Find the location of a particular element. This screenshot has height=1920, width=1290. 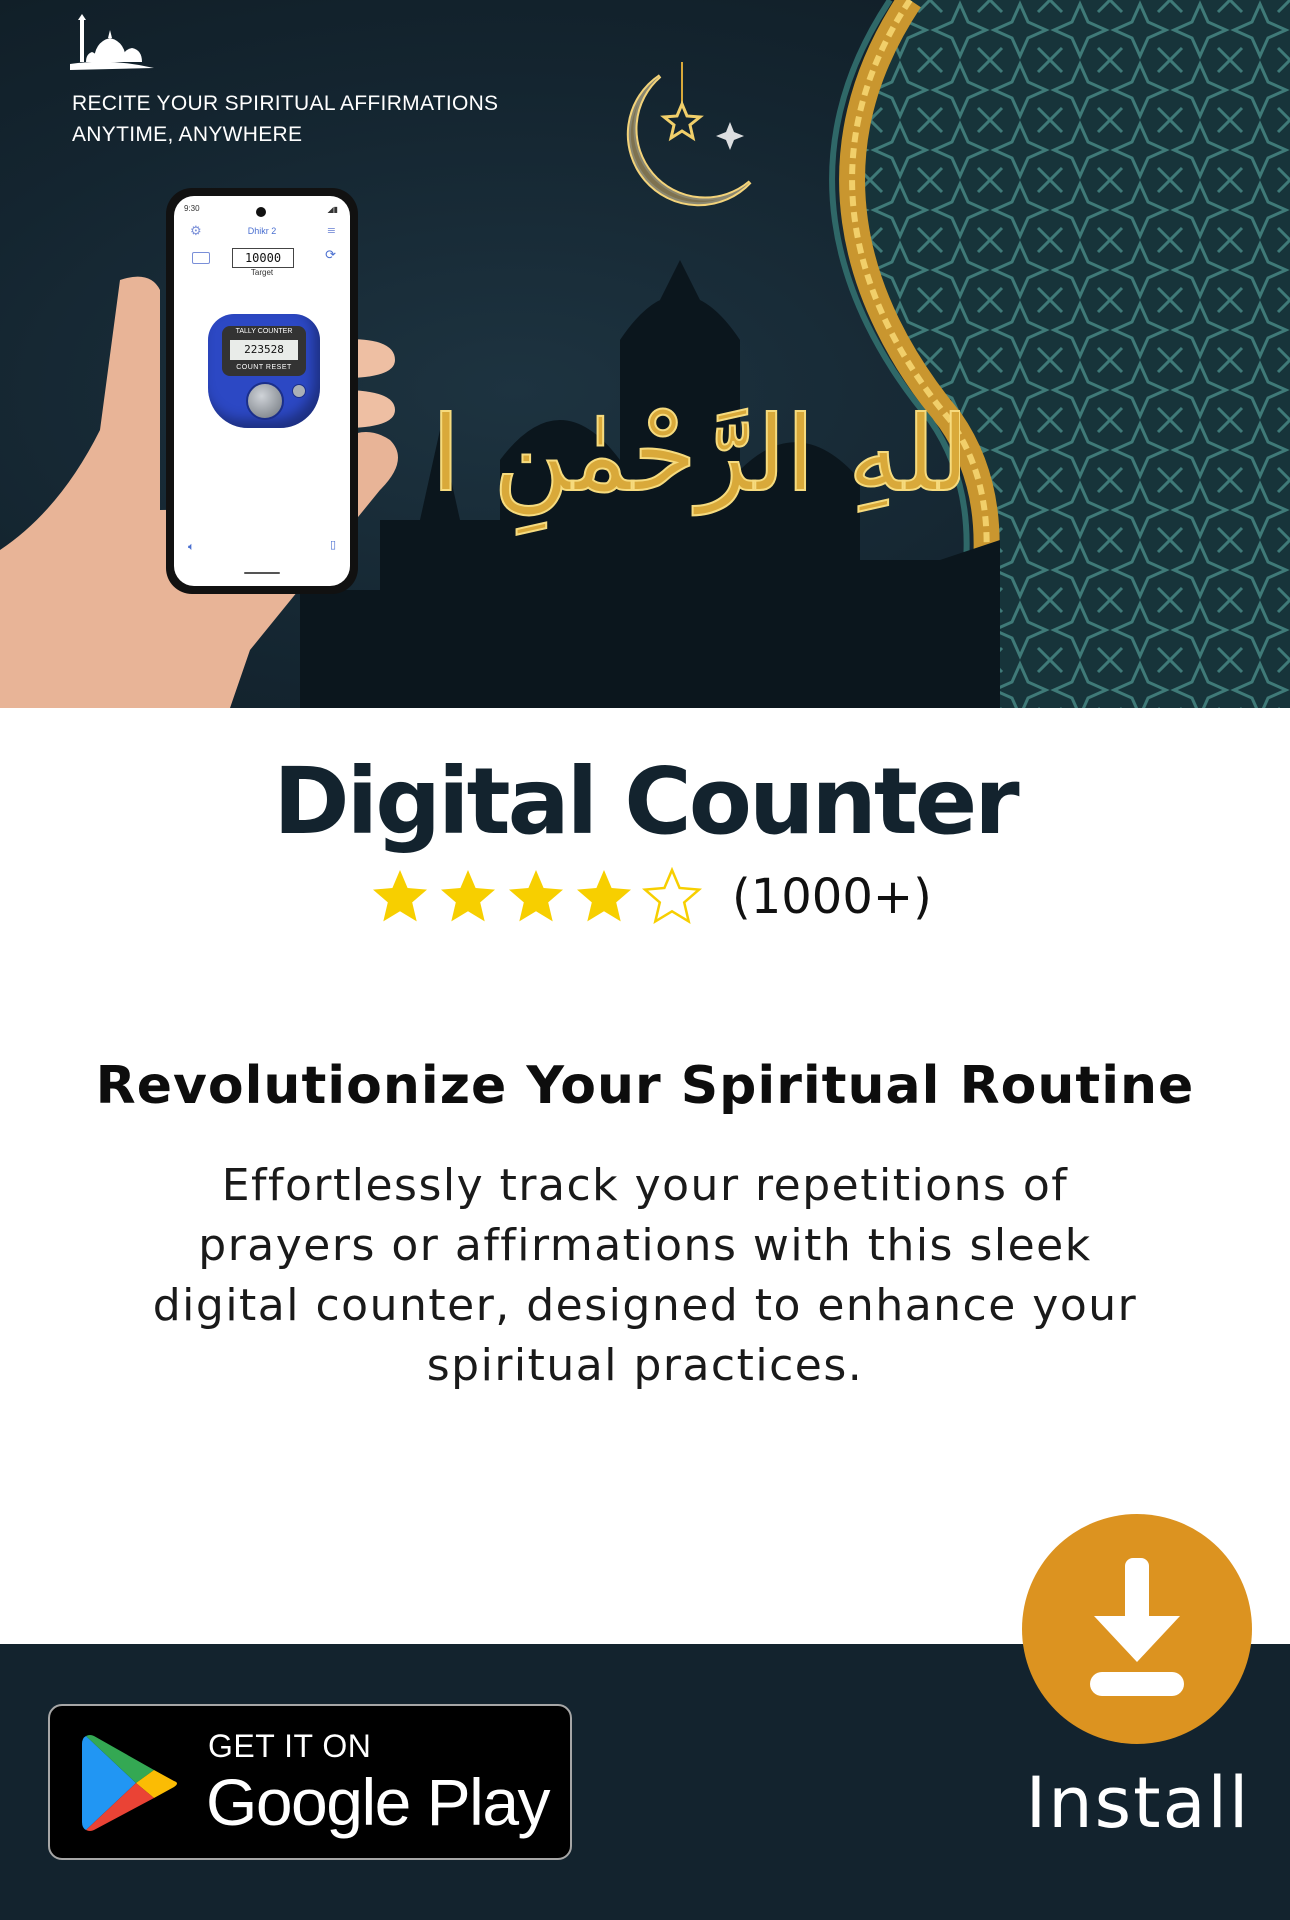

tally-count-button is located at coordinates (265, 401).